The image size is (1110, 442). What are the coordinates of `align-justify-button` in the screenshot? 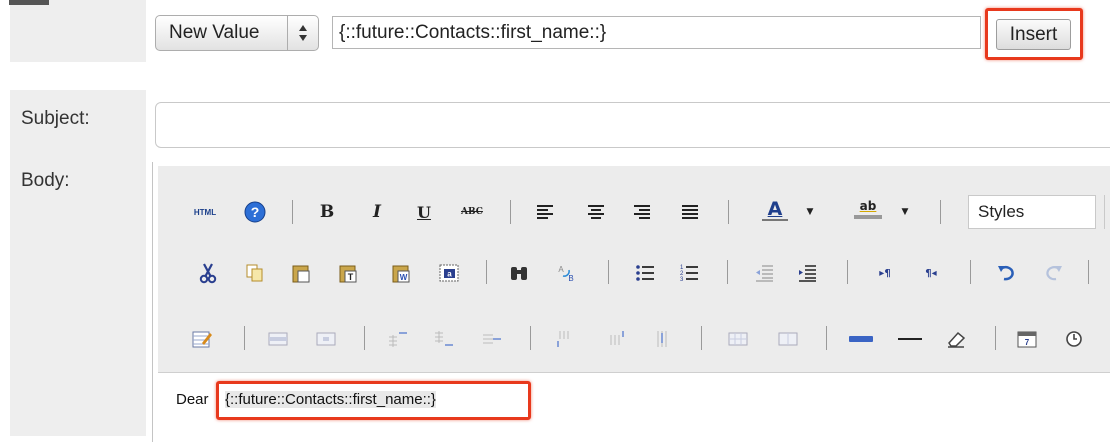 It's located at (690, 212).